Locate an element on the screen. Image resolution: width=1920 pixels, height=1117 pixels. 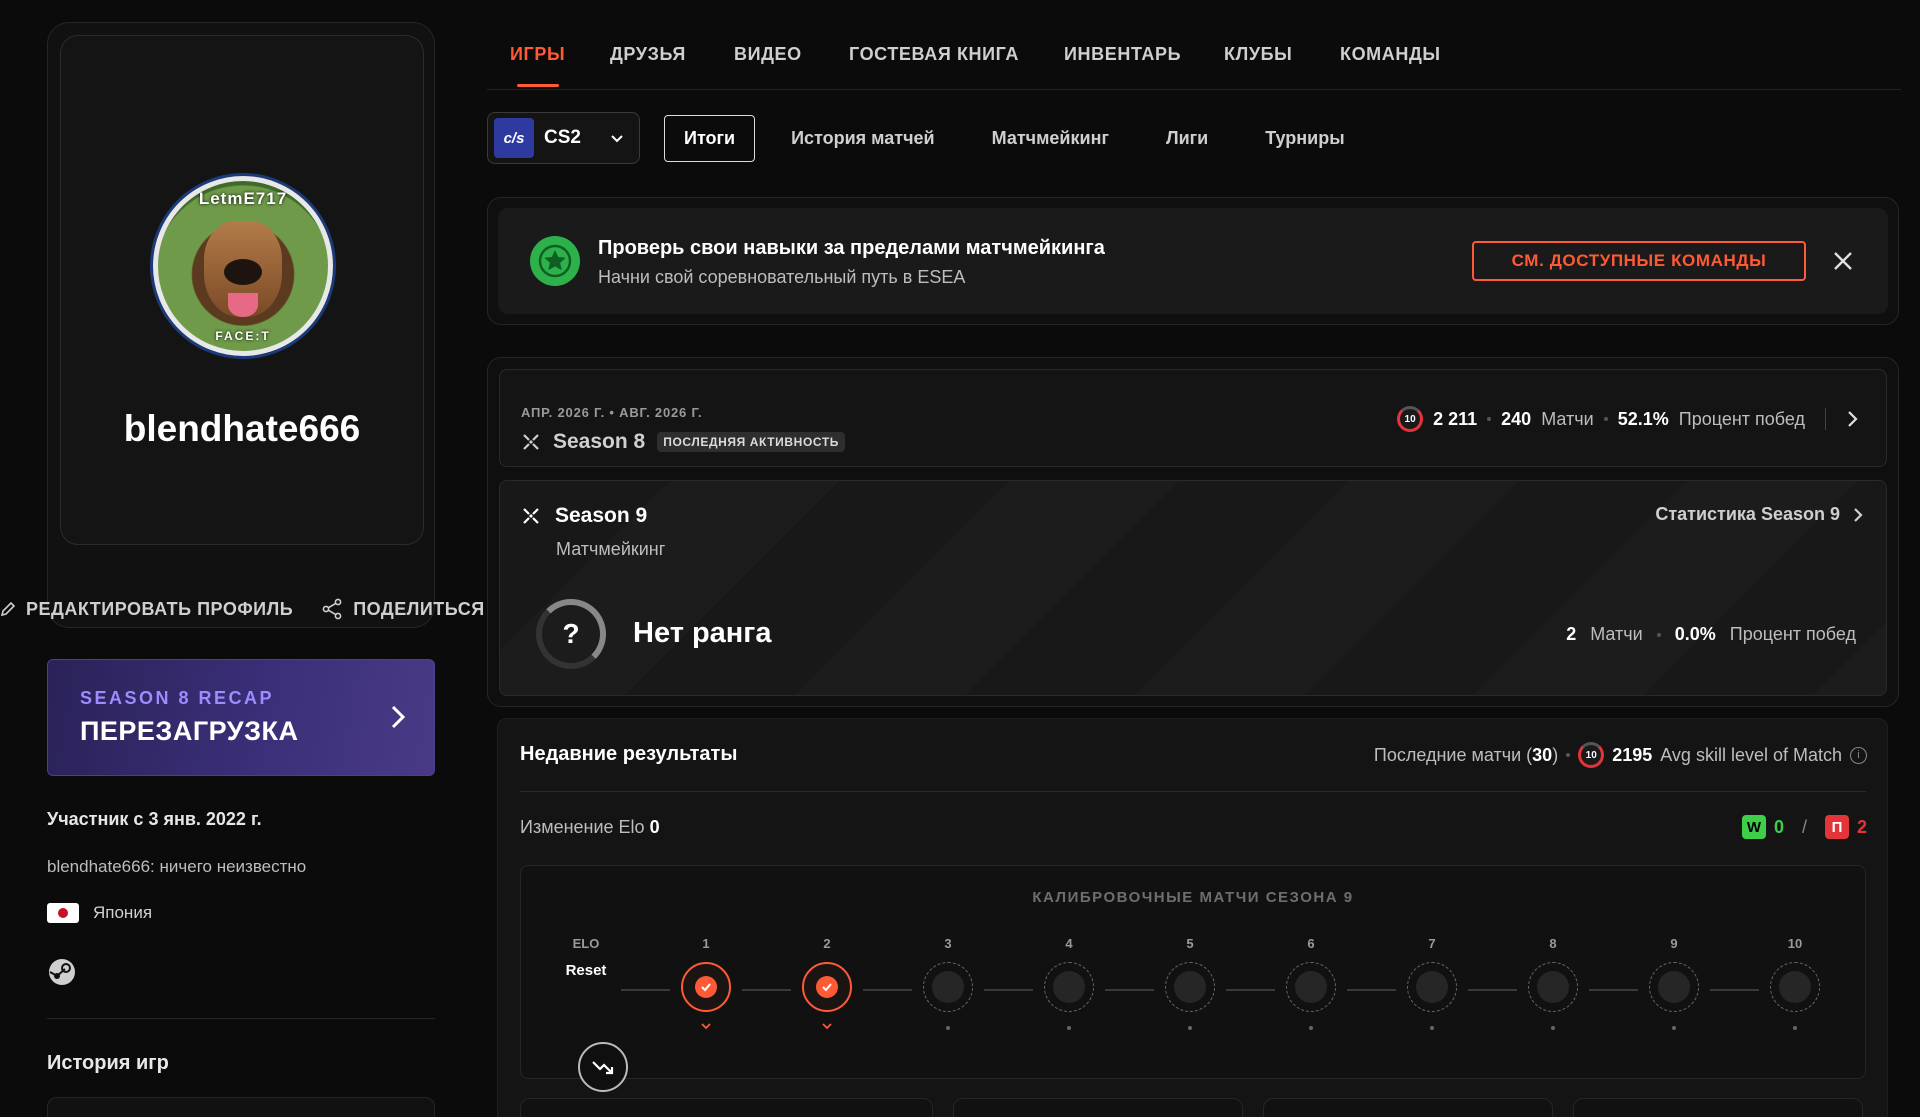
share-button: ПОДЕЛИТЬСЯ is located at coordinates (403, 609).